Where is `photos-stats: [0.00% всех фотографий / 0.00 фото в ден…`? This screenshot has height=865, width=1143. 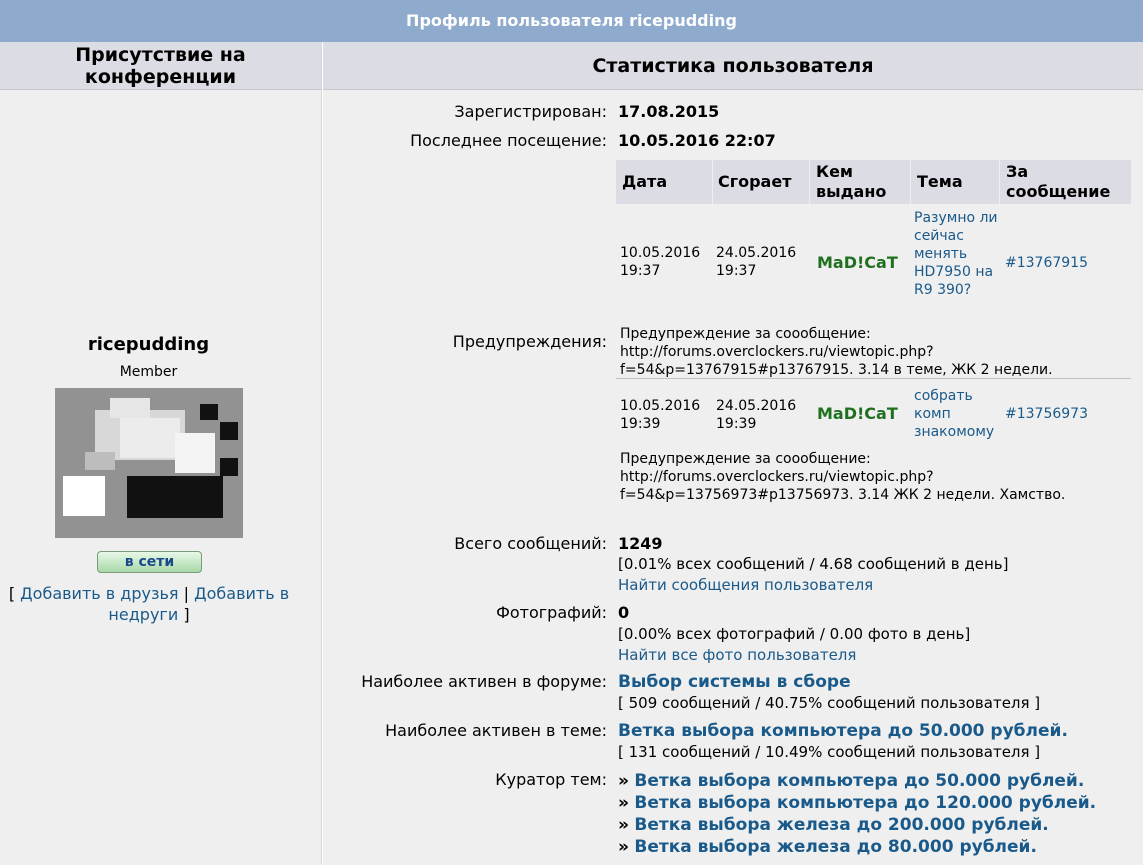 photos-stats: [0.00% всех фотографий / 0.00 фото в ден… is located at coordinates (794, 634).